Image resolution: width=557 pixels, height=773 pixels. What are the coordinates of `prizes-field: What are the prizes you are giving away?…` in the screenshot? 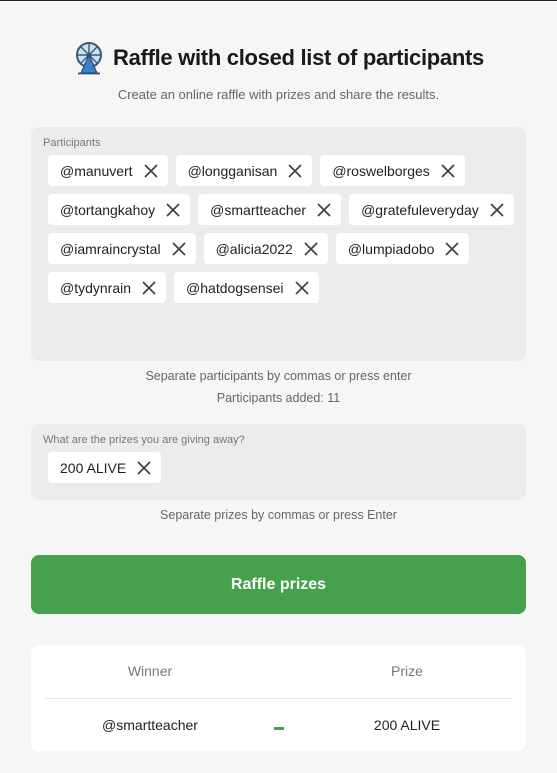 It's located at (278, 462).